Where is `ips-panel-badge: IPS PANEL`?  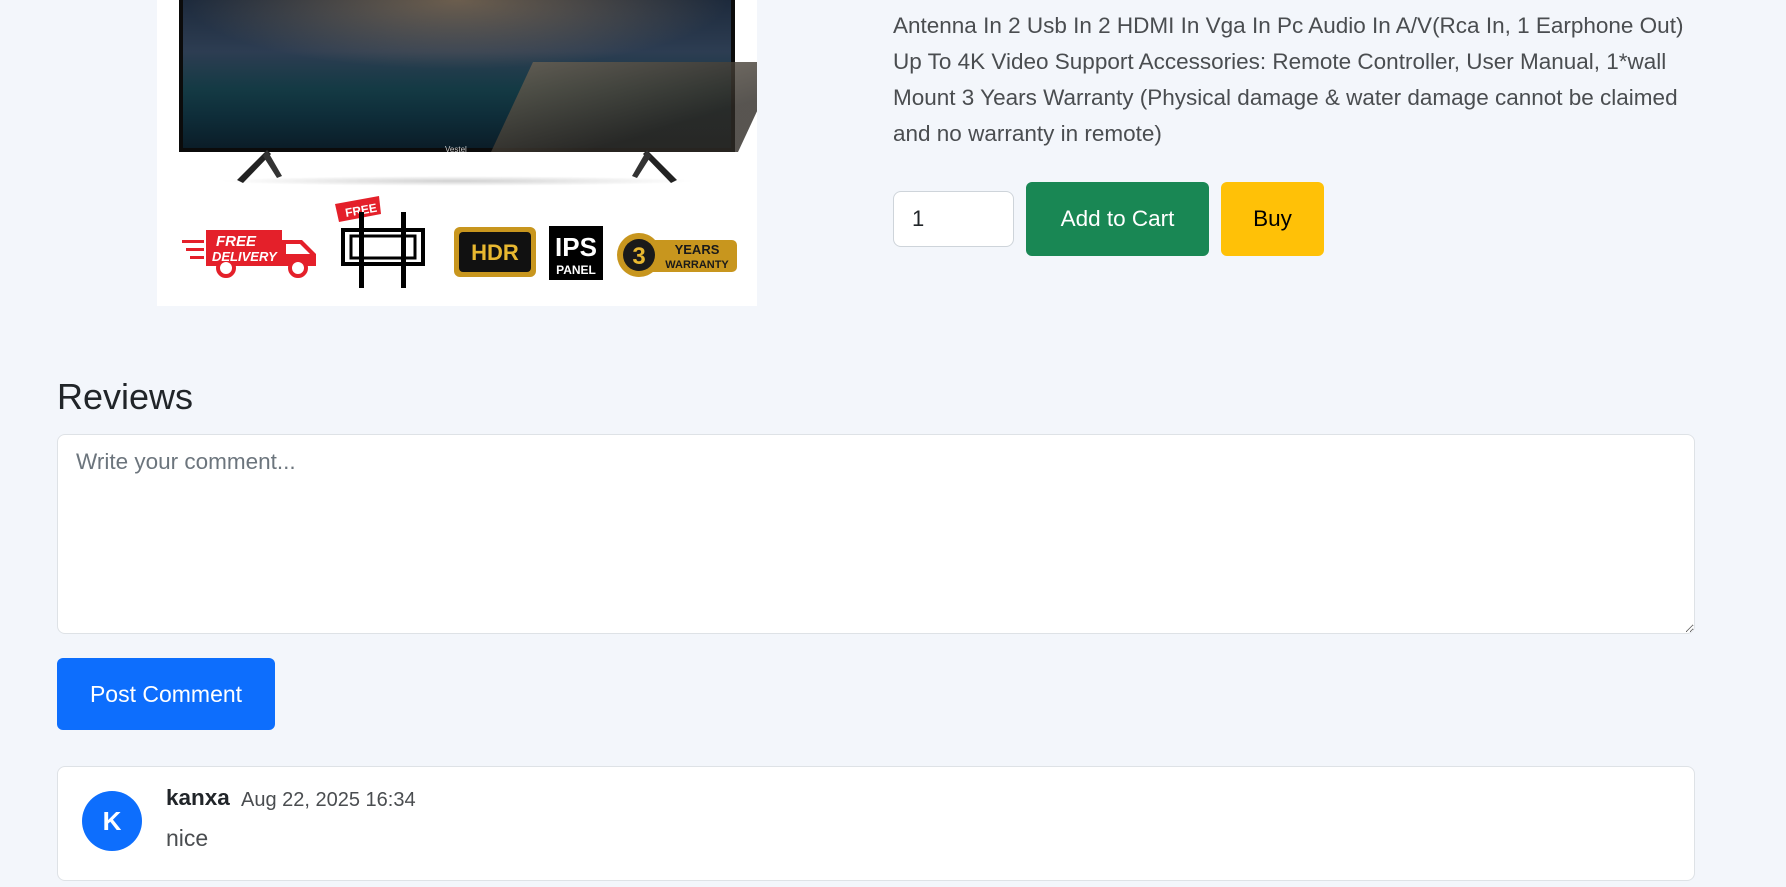
ips-panel-badge: IPS PANEL is located at coordinates (576, 253).